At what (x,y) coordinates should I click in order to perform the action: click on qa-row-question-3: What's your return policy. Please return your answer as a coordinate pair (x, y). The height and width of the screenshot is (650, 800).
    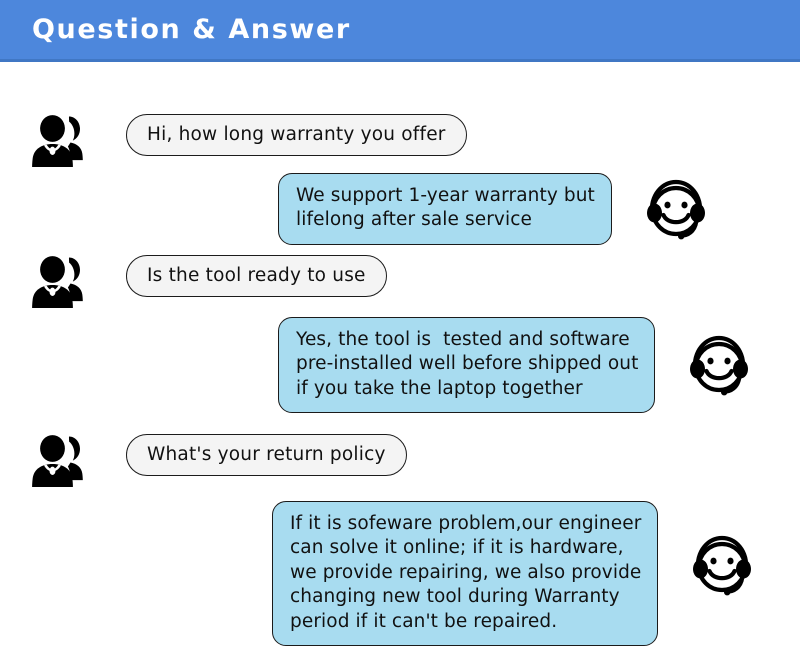
    Looking at the image, I should click on (214, 456).